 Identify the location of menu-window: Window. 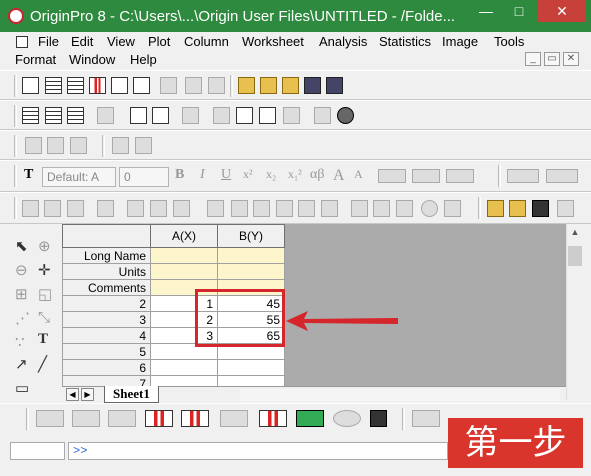
(92, 60).